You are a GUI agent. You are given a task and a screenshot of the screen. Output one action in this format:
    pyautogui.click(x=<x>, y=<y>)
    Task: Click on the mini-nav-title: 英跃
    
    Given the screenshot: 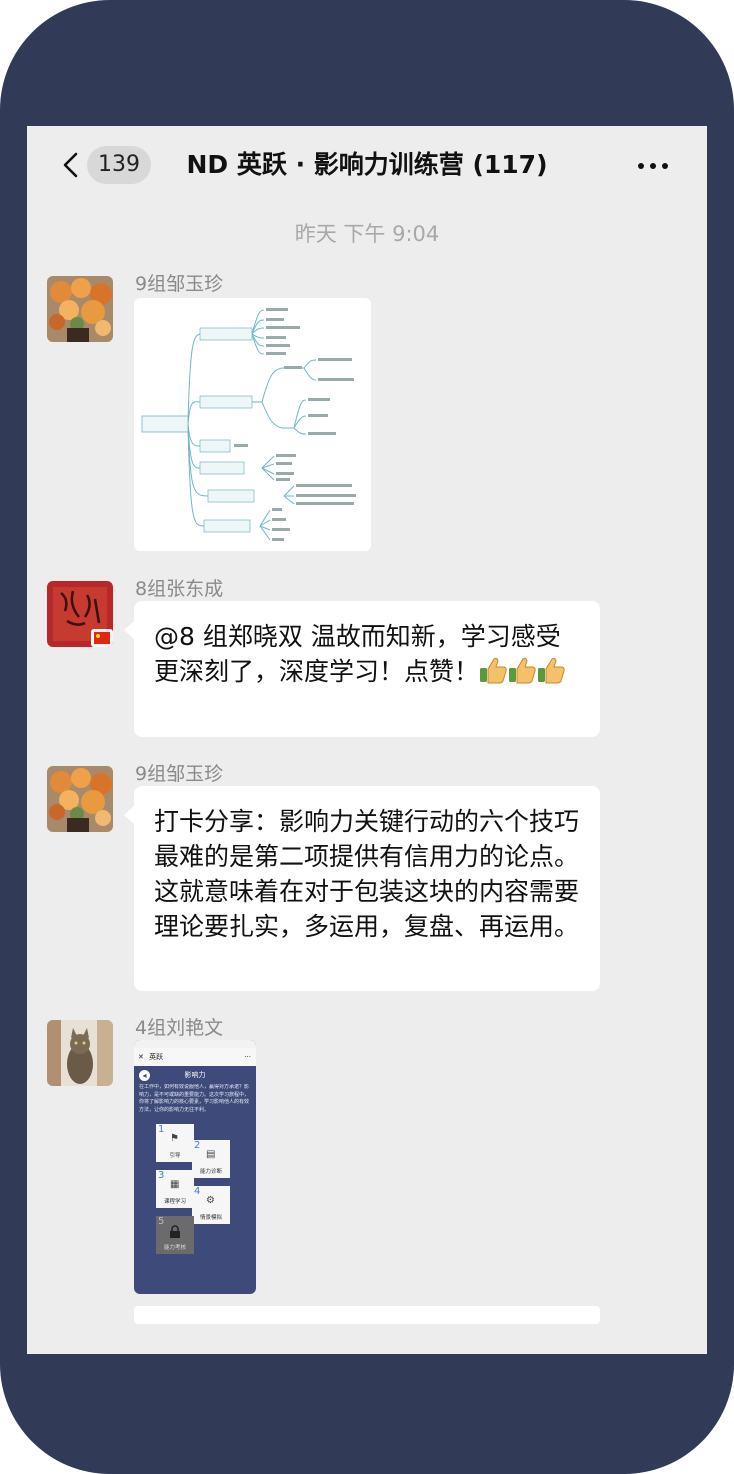 What is the action you would take?
    pyautogui.click(x=156, y=1057)
    